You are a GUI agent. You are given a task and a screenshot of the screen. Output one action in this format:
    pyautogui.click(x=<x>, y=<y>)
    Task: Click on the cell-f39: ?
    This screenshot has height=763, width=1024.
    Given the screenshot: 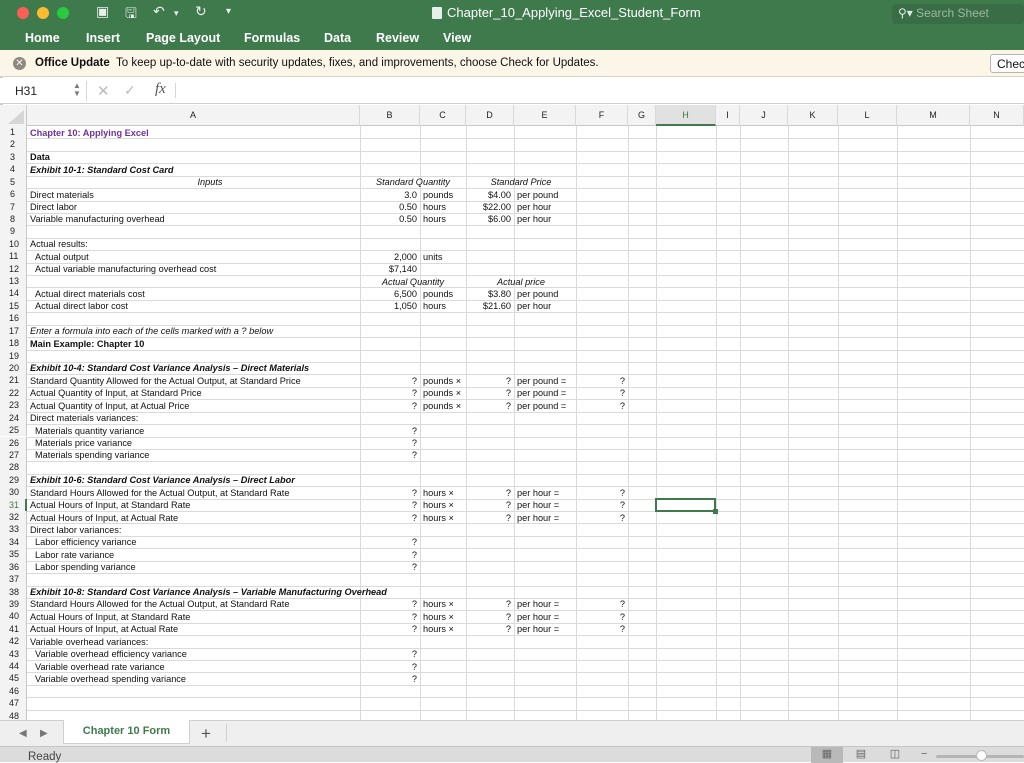 What is the action you would take?
    pyautogui.click(x=602, y=604)
    